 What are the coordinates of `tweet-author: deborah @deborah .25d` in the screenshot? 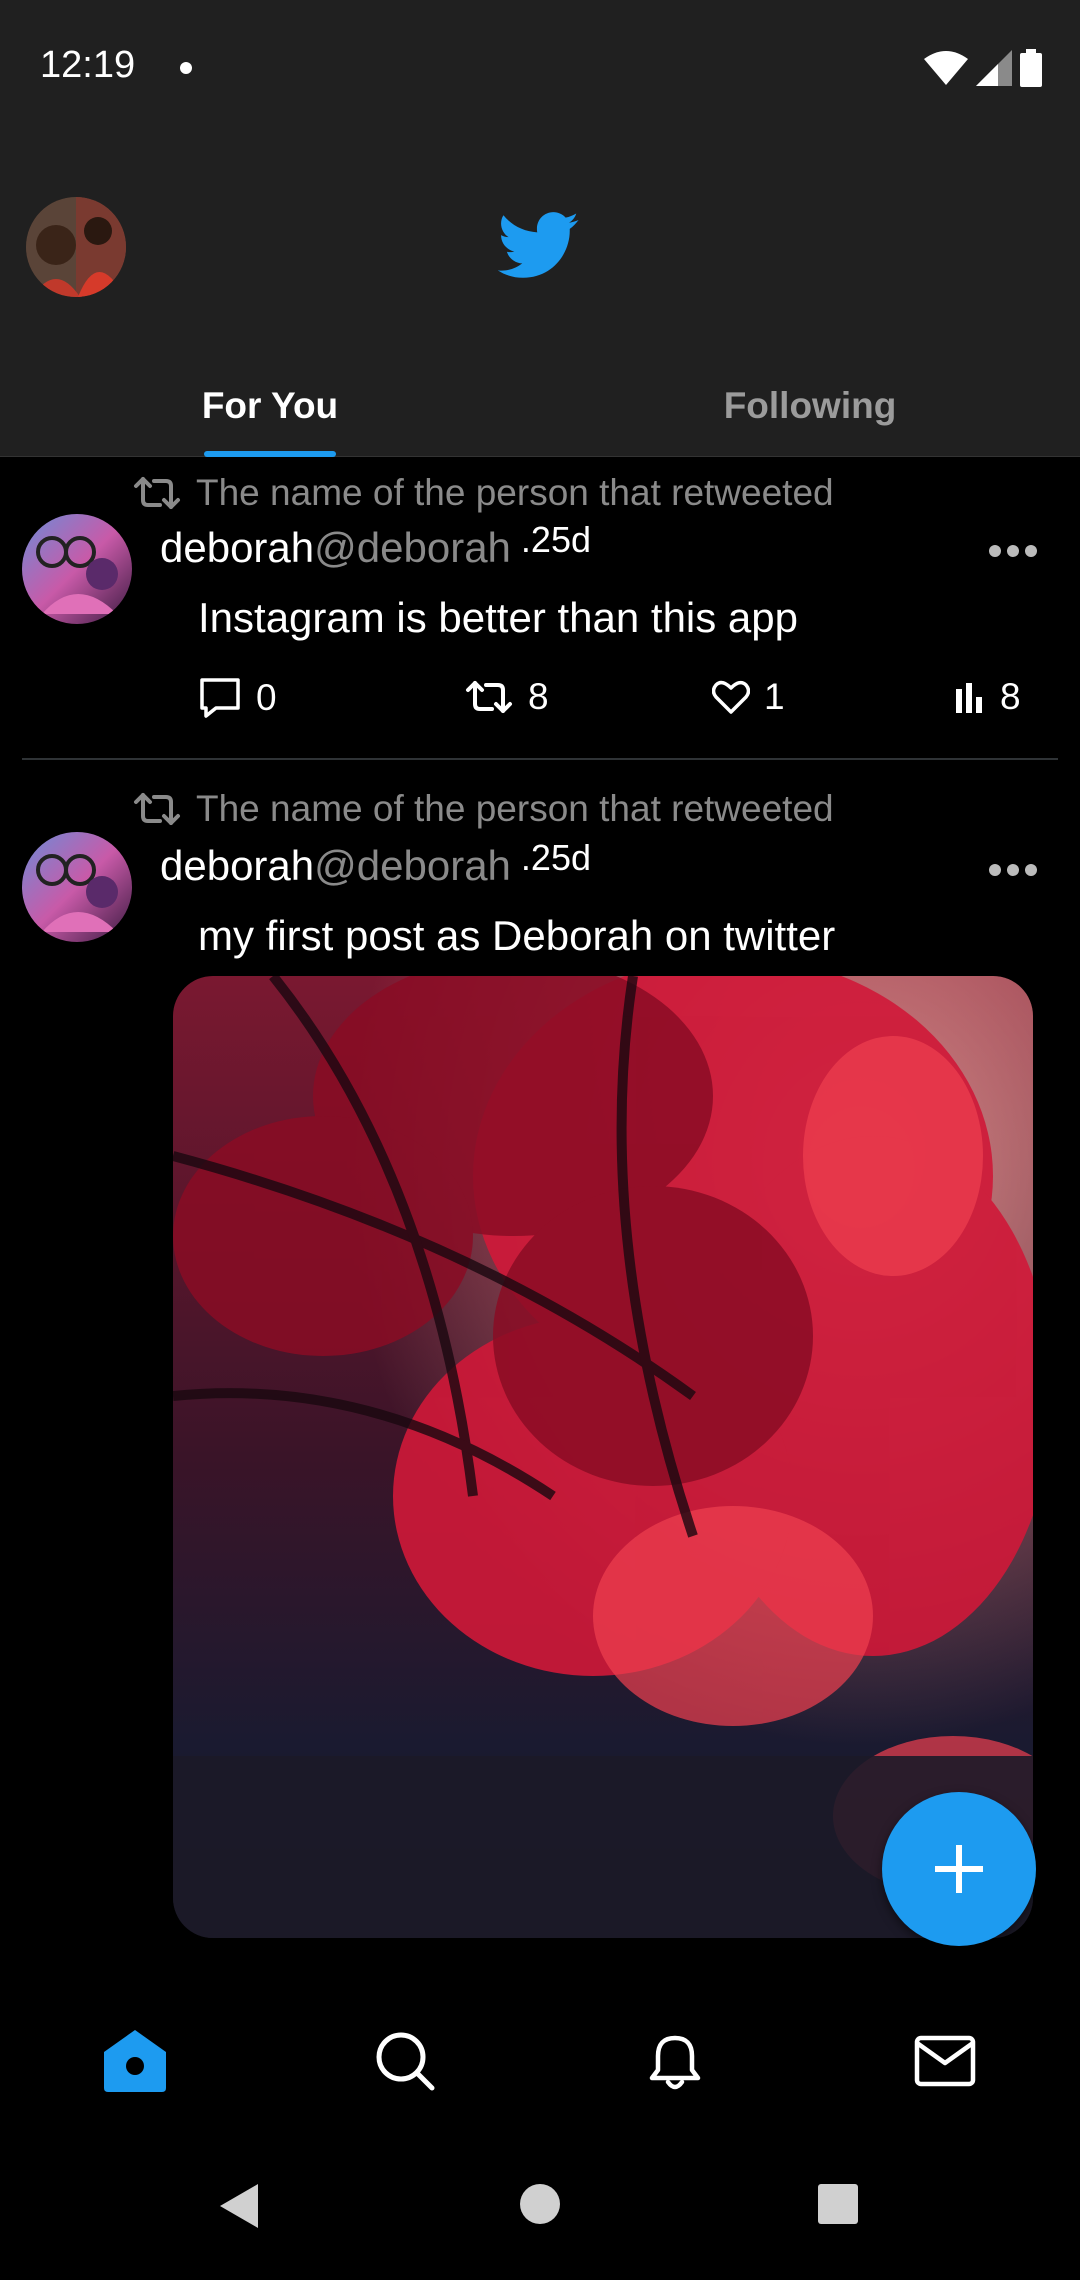 It's located at (375, 863).